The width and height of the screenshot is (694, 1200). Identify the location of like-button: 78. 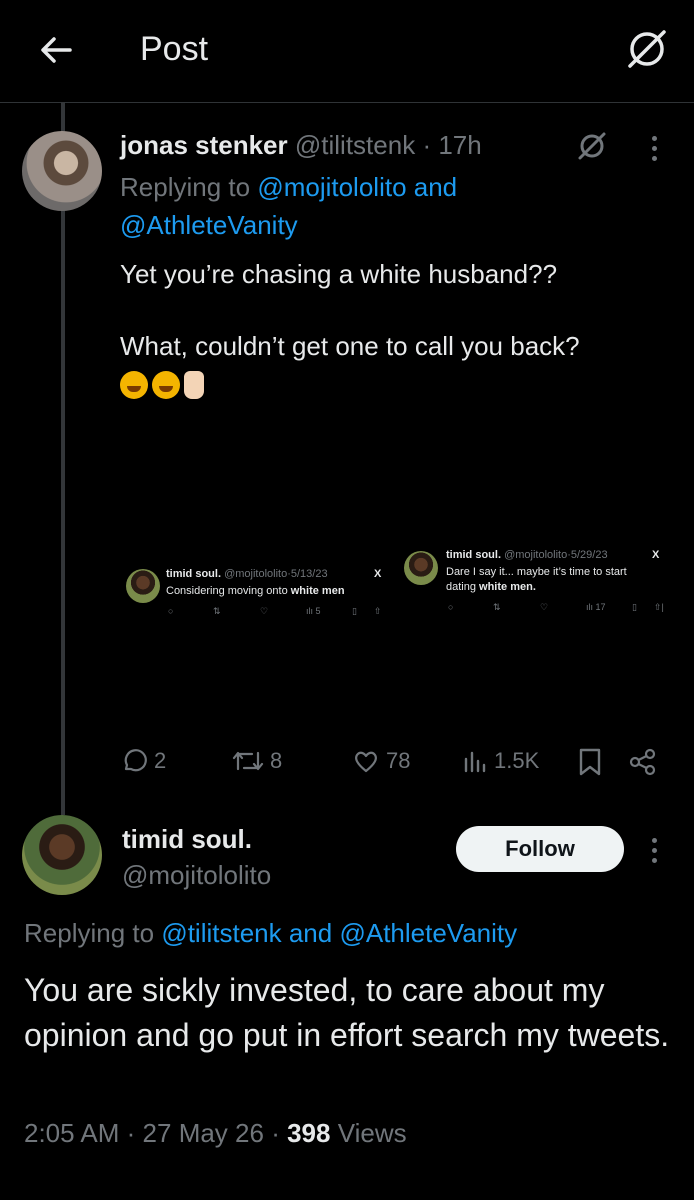
(381, 761).